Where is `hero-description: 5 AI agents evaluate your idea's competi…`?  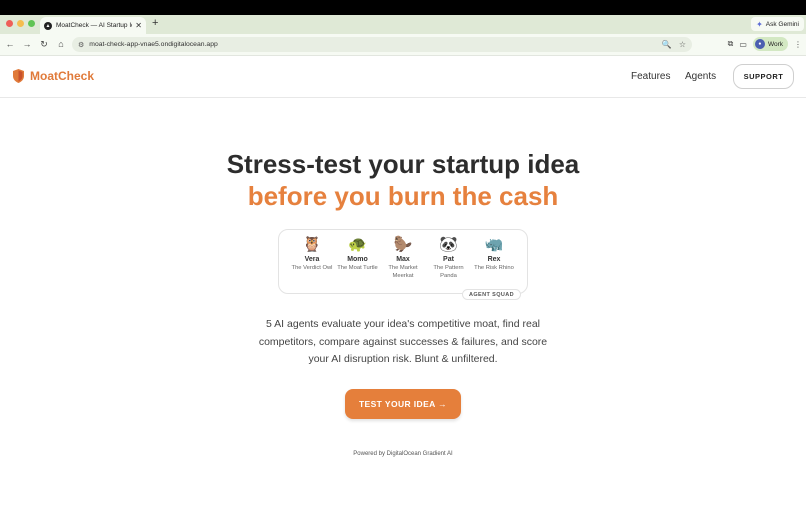
hero-description: 5 AI agents evaluate your idea's competi… is located at coordinates (403, 341).